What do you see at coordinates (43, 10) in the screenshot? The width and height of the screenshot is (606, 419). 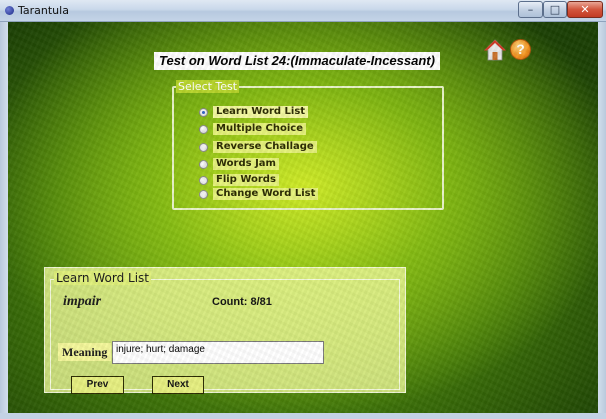 I see `window-title: Tarantula` at bounding box center [43, 10].